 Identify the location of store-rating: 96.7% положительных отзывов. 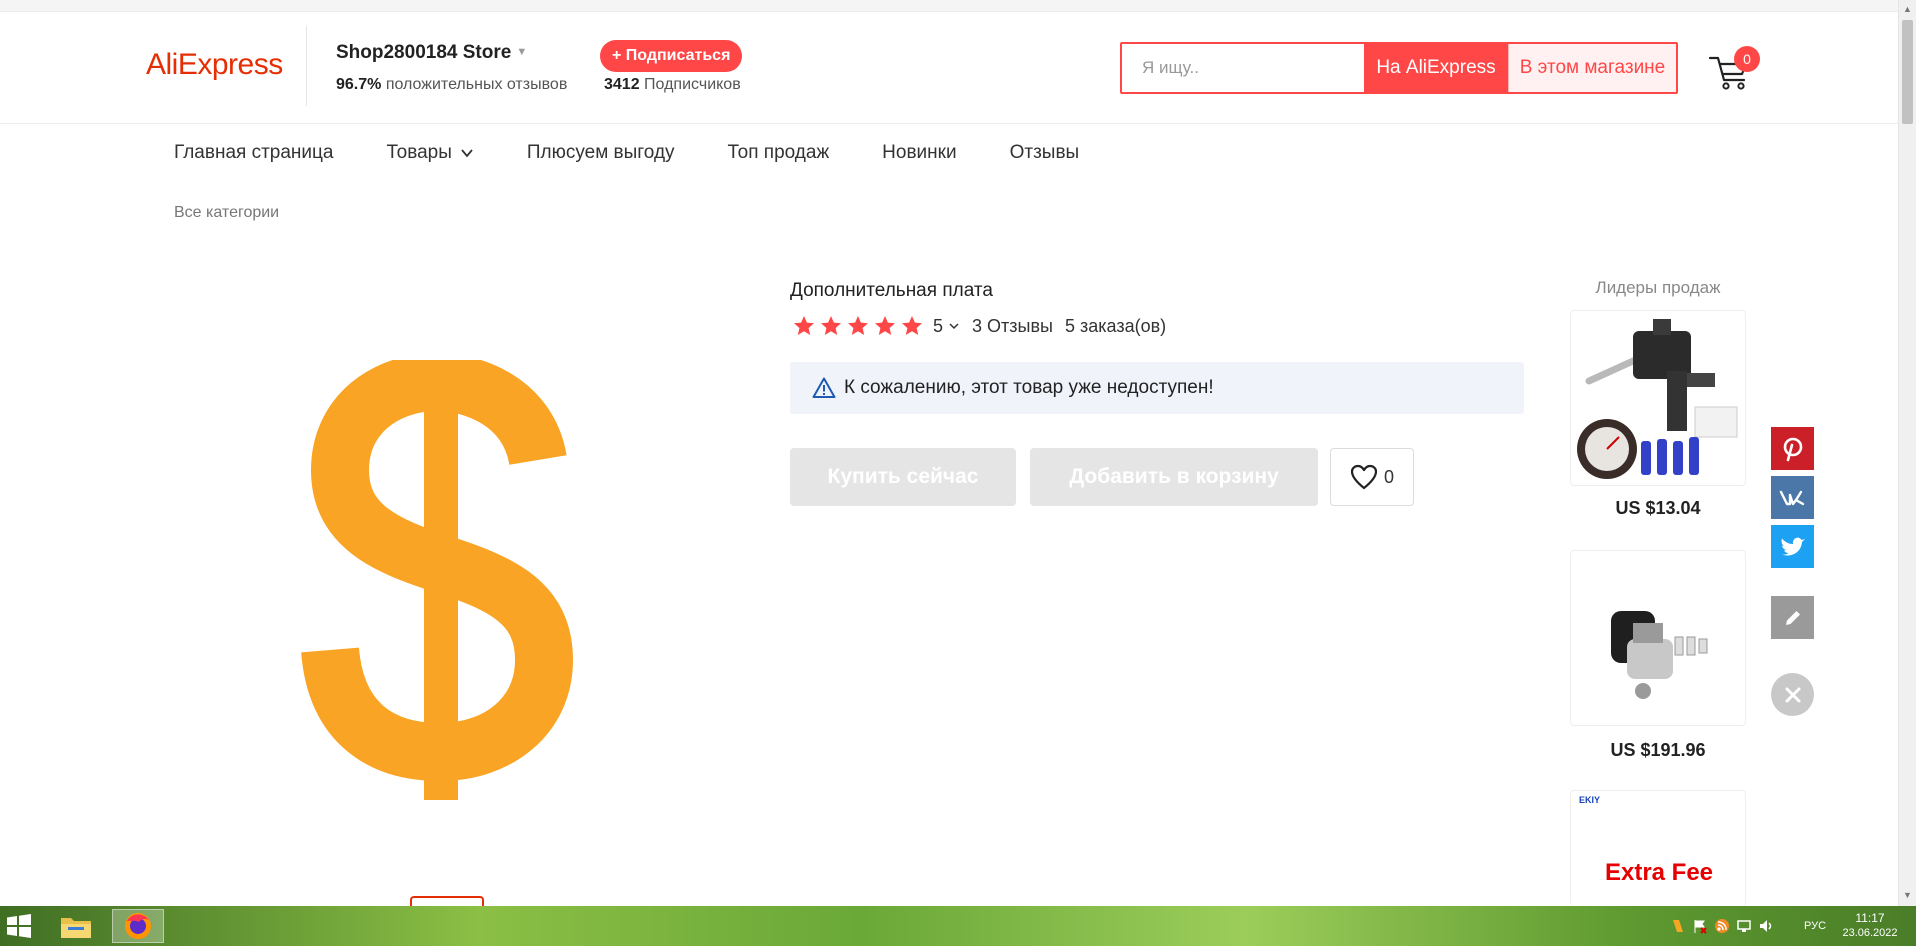
(451, 85).